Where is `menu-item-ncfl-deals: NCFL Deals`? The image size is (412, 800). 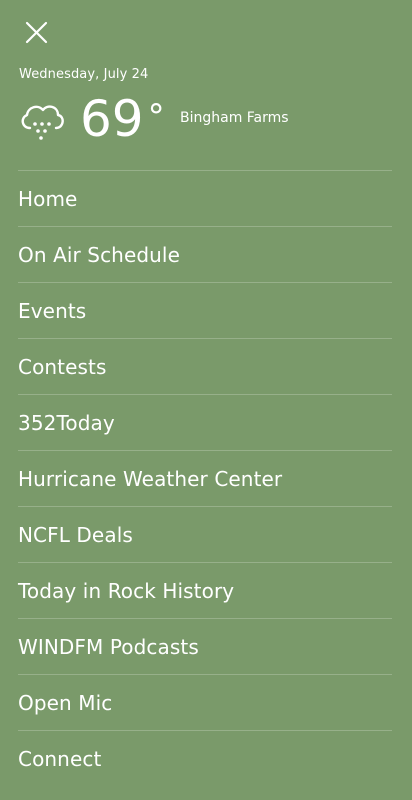
menu-item-ncfl-deals: NCFL Deals is located at coordinates (205, 534).